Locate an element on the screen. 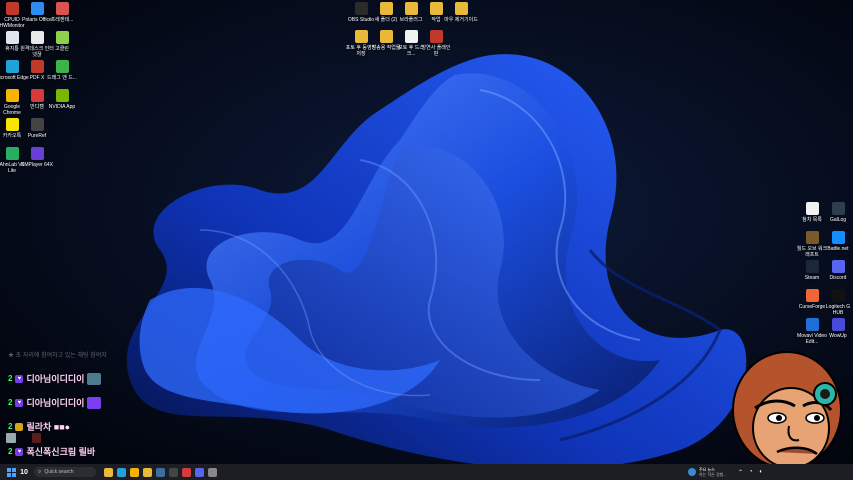  file-explorer-icon is located at coordinates (108, 472).